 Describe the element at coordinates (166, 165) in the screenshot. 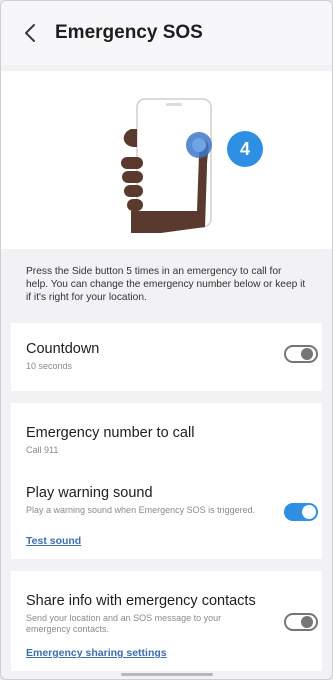

I see `hand-phone-illustration` at that location.